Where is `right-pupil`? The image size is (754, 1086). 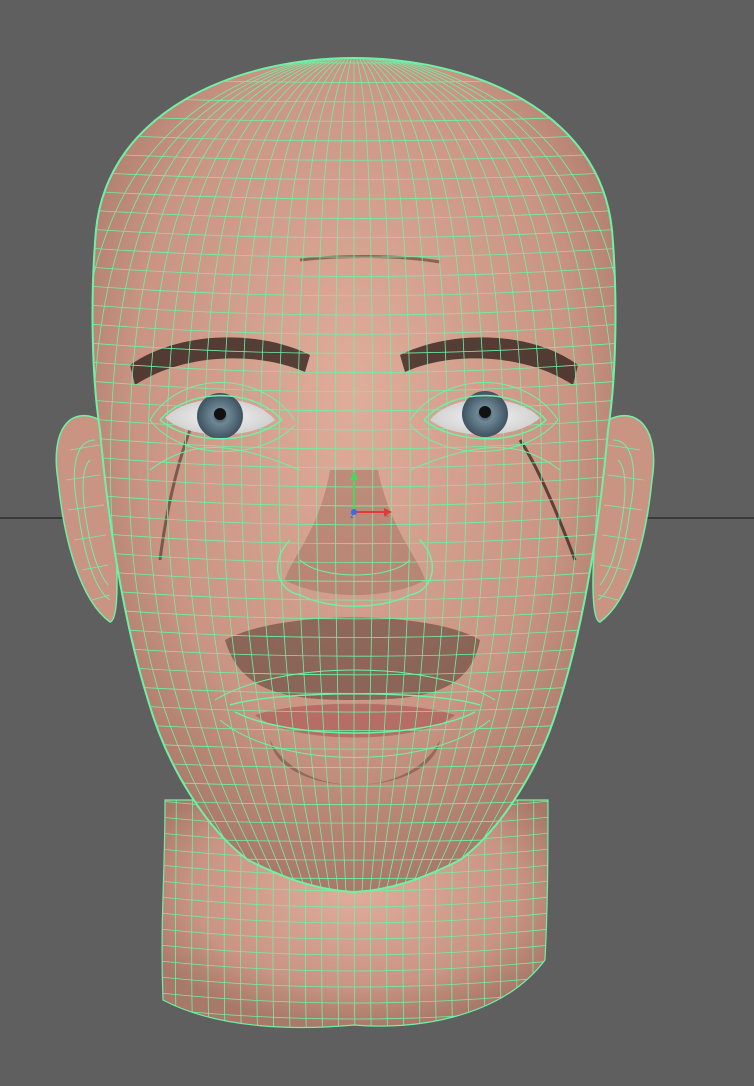
right-pupil is located at coordinates (485, 412).